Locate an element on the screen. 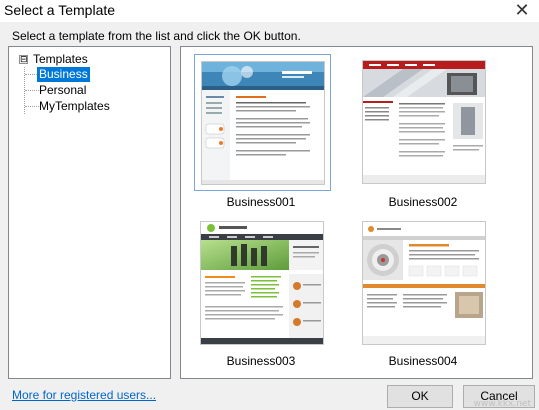  template-name: Business004 is located at coordinates (423, 361).